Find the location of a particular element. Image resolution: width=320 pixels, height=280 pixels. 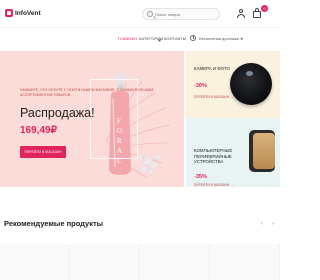

search-box is located at coordinates (181, 14).